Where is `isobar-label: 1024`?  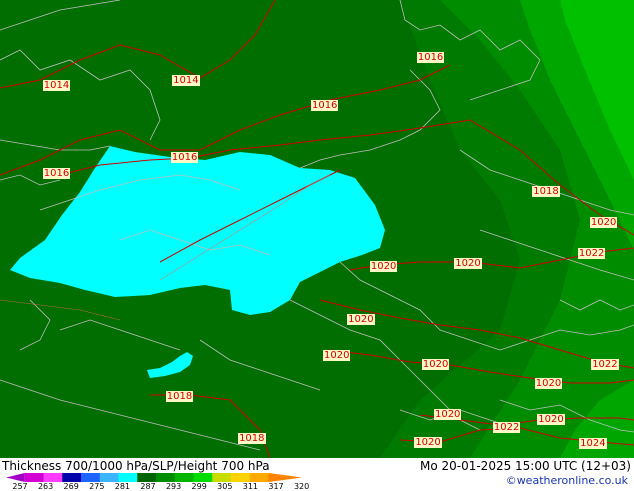 isobar-label: 1024 is located at coordinates (593, 443).